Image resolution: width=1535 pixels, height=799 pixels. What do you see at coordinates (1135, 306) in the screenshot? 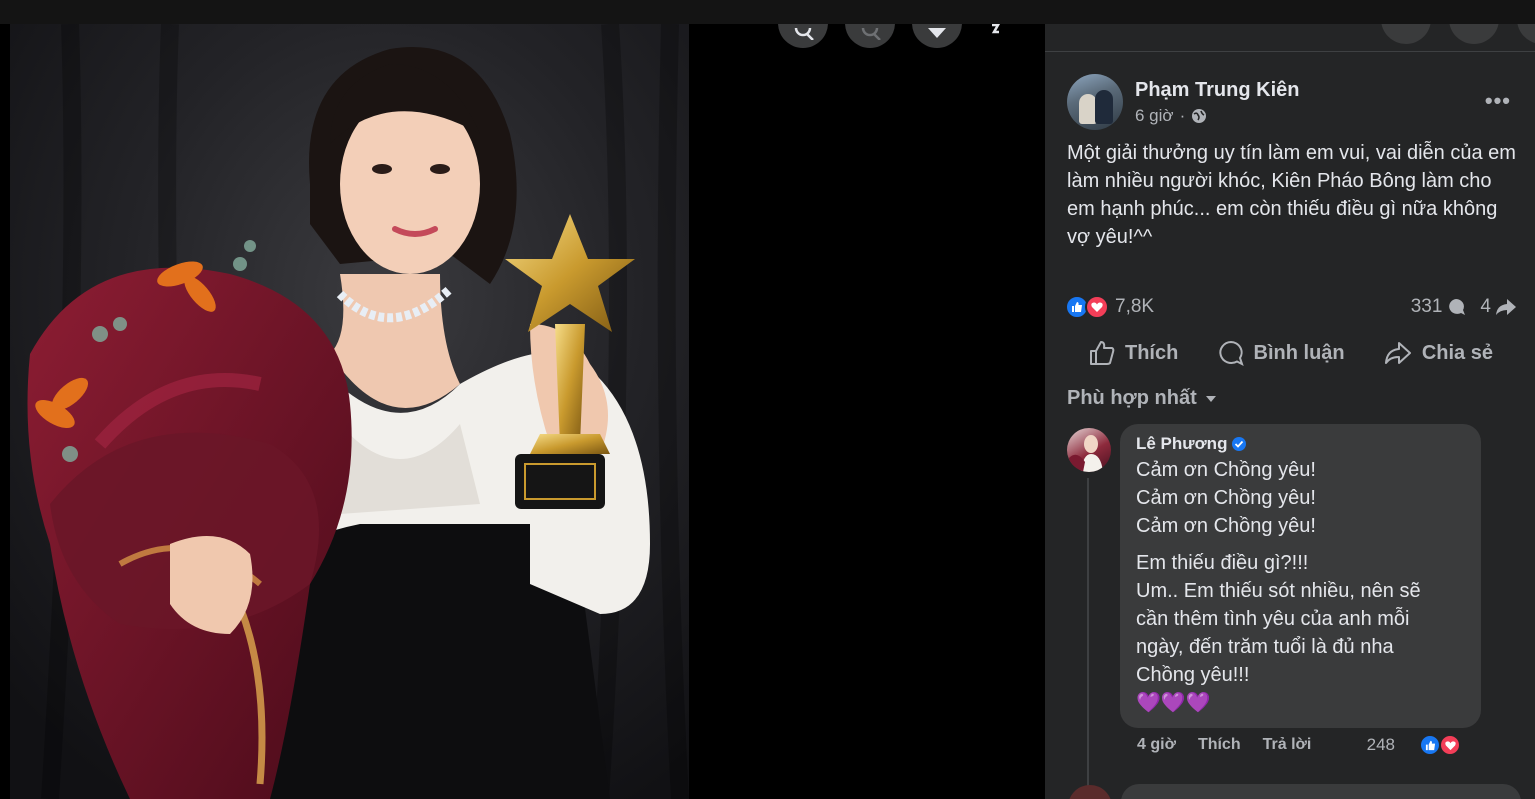
I see `reactions-count: 7,8K` at bounding box center [1135, 306].